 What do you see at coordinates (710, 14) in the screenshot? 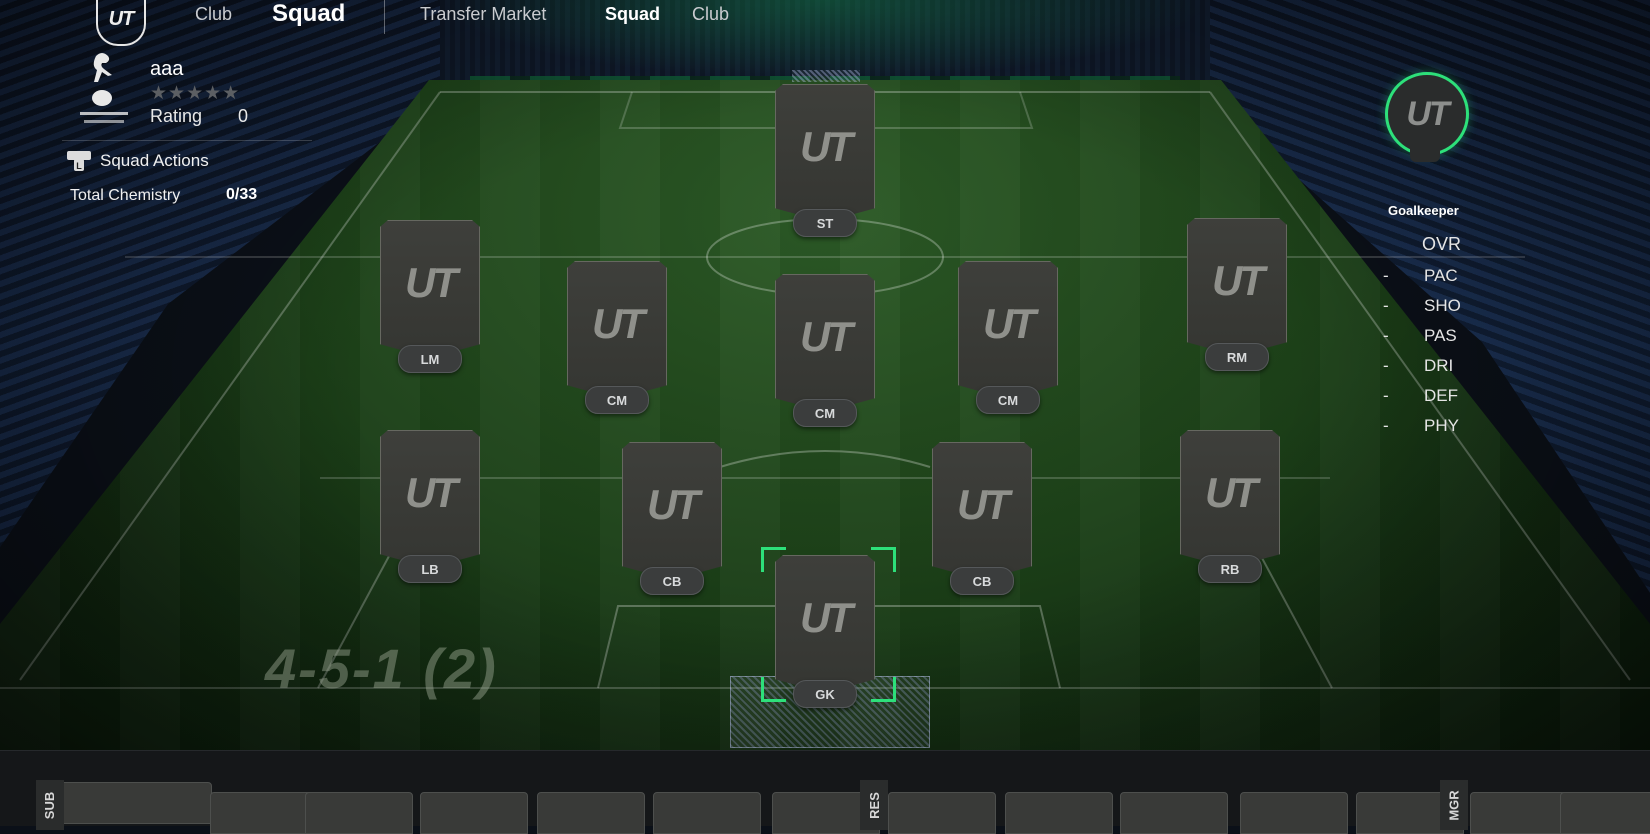
I see `tab-club: Club` at bounding box center [710, 14].